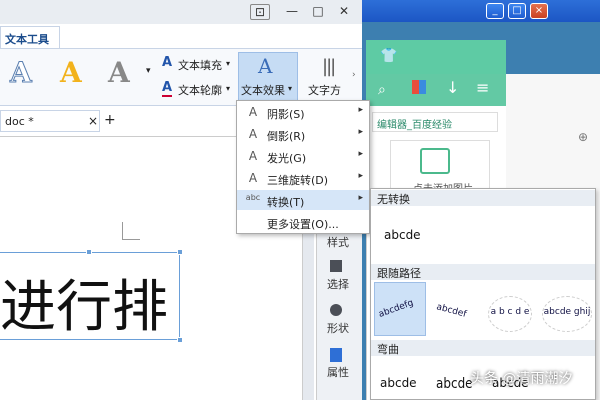 This screenshot has height=400, width=600. What do you see at coordinates (521, 379) in the screenshot?
I see `watermark: 头条 @清雨潮汐` at bounding box center [521, 379].